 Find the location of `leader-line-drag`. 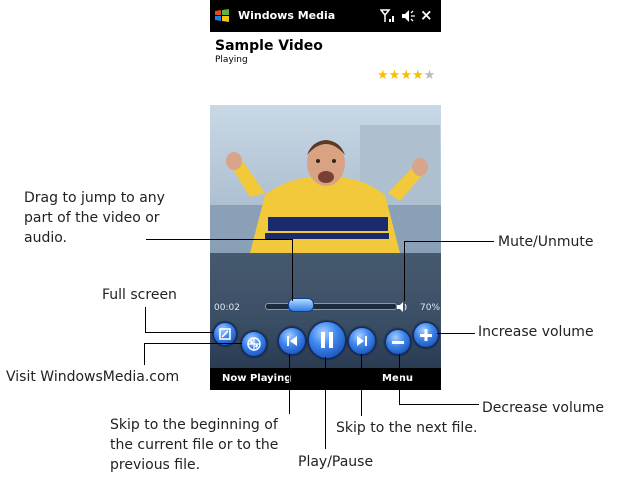

leader-line-drag is located at coordinates (219, 239).